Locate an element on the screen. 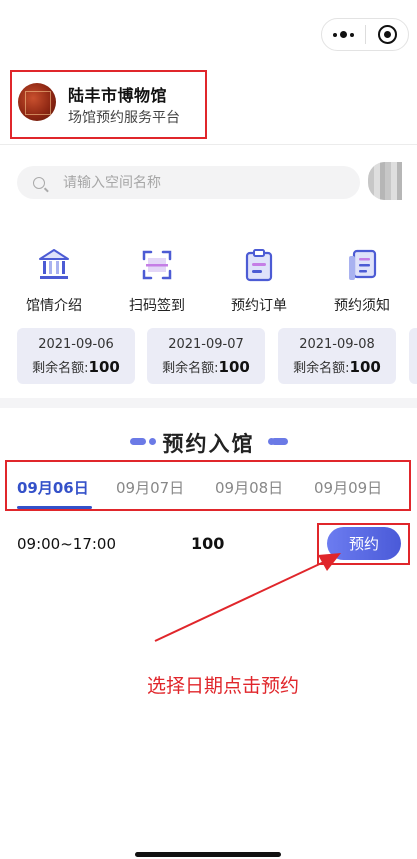 This screenshot has height=859, width=417. annotation-hint: 选择日期点击预约 is located at coordinates (223, 686).